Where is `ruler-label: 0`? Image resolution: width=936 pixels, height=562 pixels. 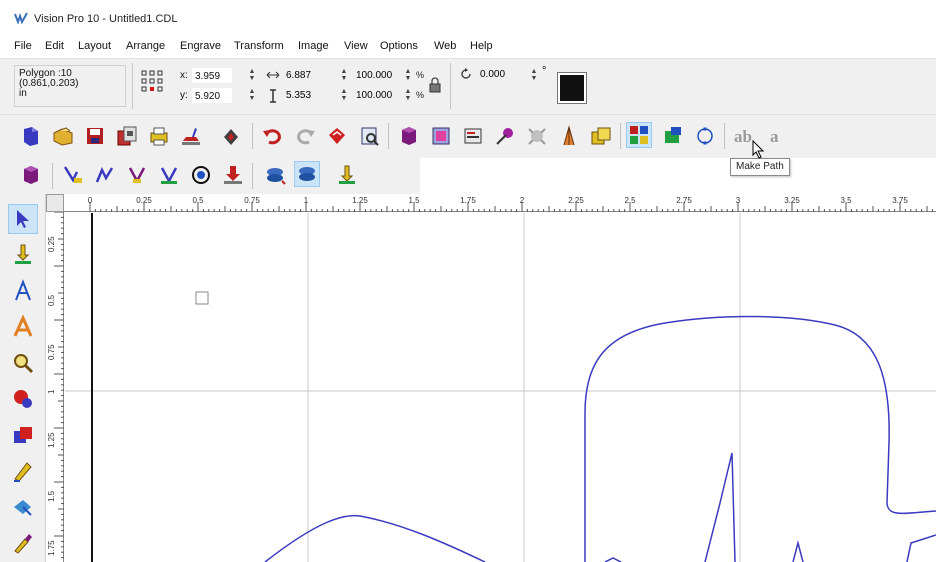
ruler-label: 0 is located at coordinates (90, 200).